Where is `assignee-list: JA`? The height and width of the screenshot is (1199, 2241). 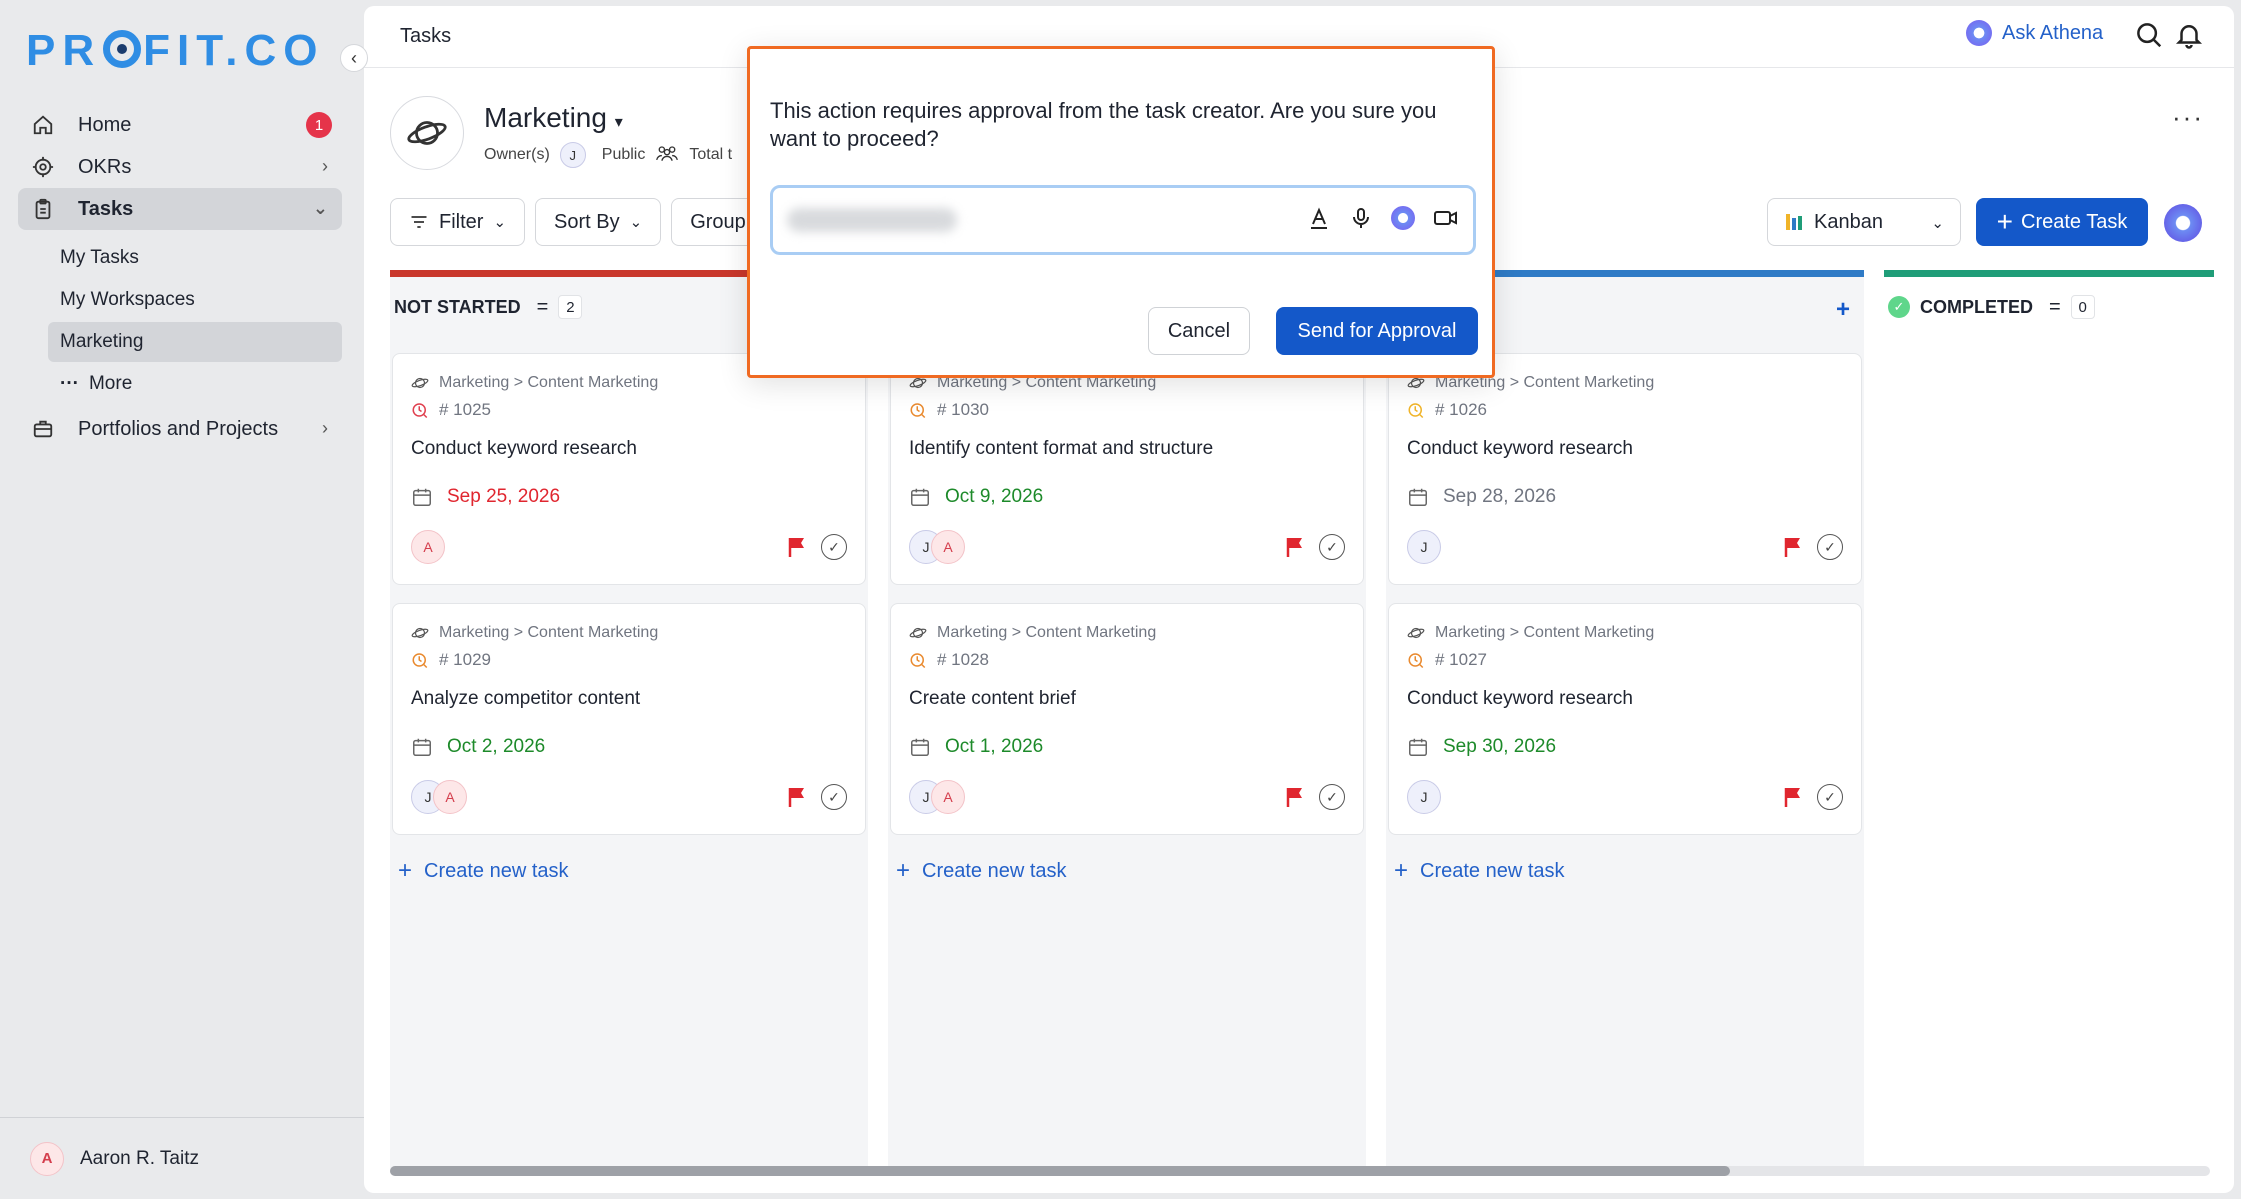 assignee-list: JA is located at coordinates (937, 547).